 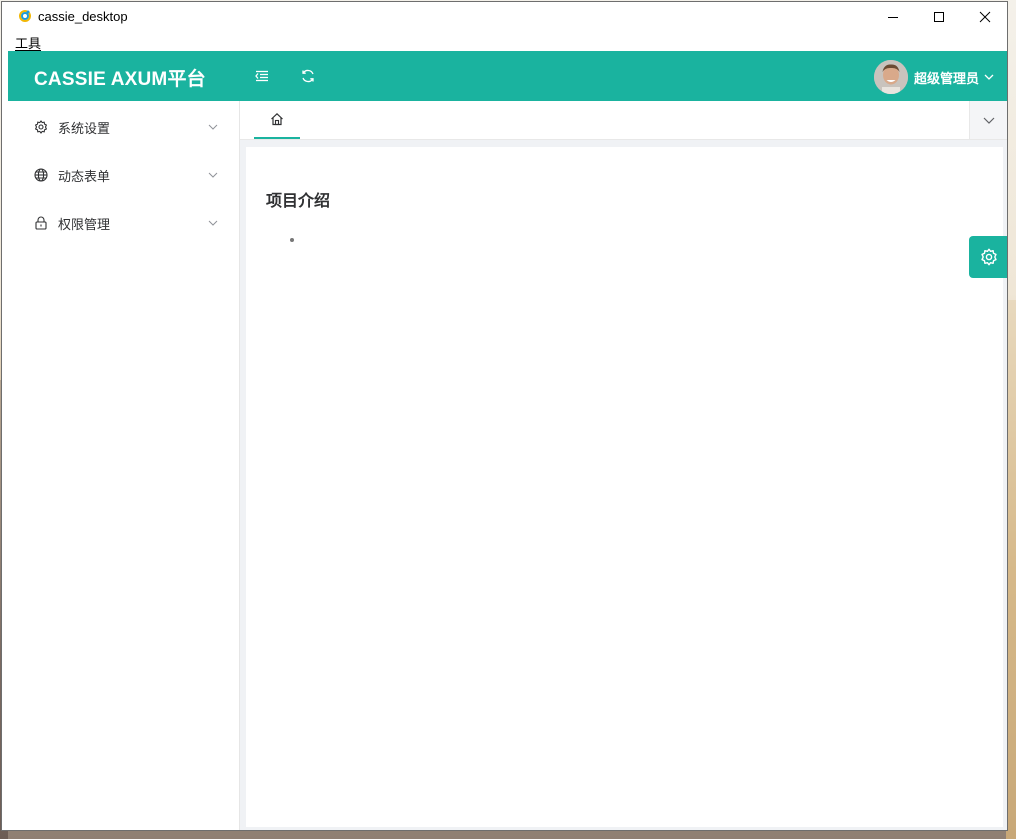 What do you see at coordinates (507, 76) in the screenshot?
I see `app-header: CASSIE AXUM平台 超级管理员` at bounding box center [507, 76].